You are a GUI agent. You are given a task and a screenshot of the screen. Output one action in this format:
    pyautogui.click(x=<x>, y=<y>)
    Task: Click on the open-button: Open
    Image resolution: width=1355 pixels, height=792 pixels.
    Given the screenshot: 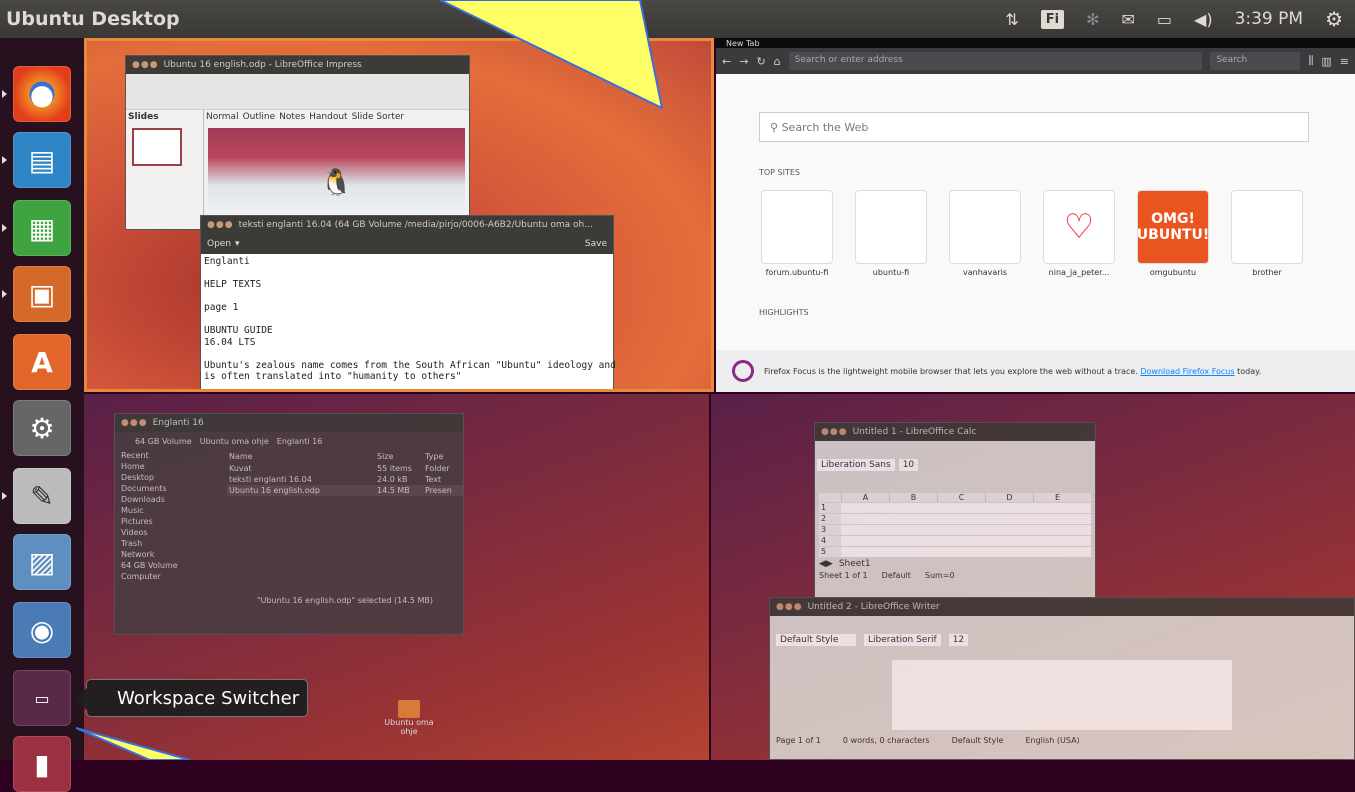 What is the action you would take?
    pyautogui.click(x=219, y=244)
    